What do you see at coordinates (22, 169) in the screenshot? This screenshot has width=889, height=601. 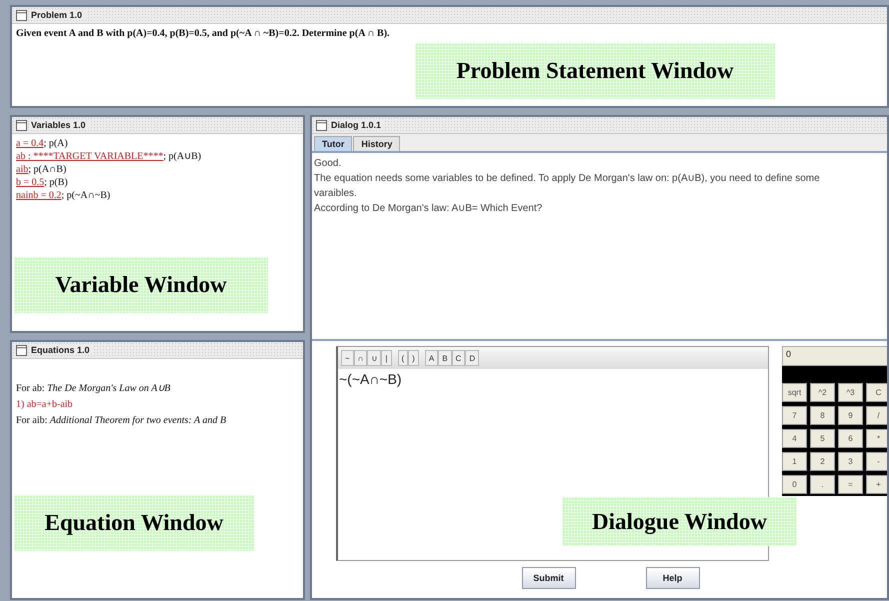 I see `variable-link: aib` at bounding box center [22, 169].